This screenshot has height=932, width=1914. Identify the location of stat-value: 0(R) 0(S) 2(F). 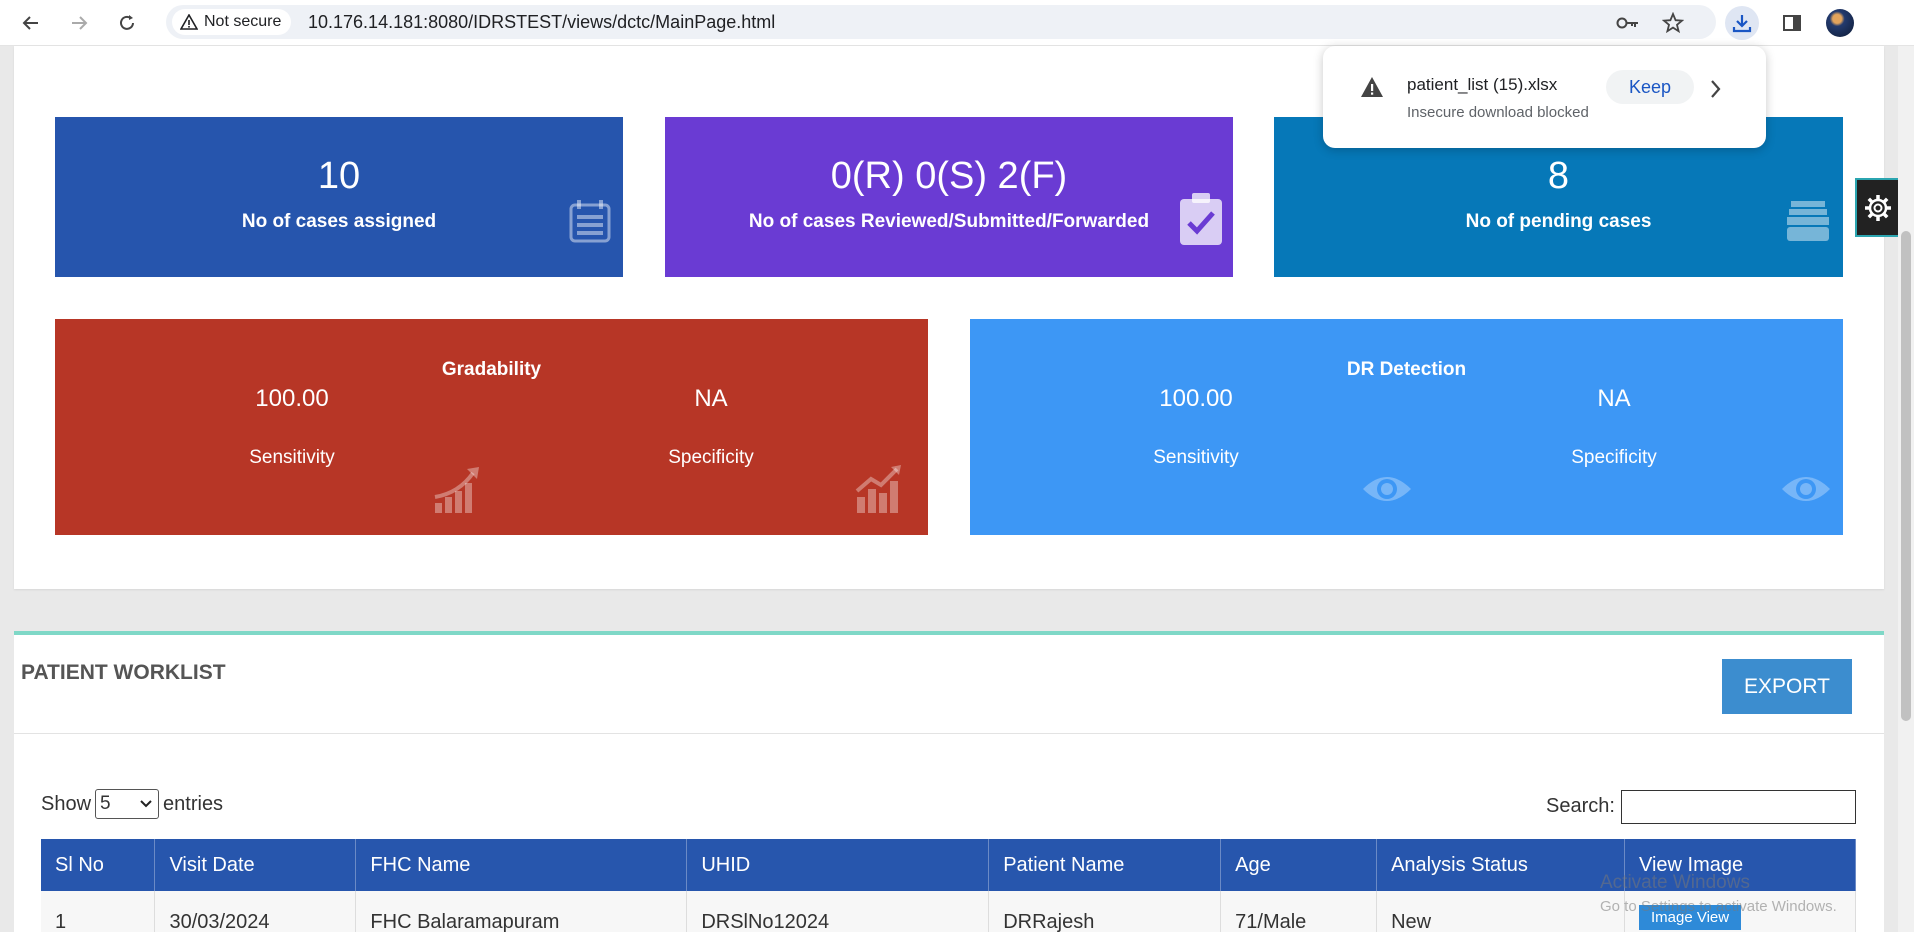
(949, 176).